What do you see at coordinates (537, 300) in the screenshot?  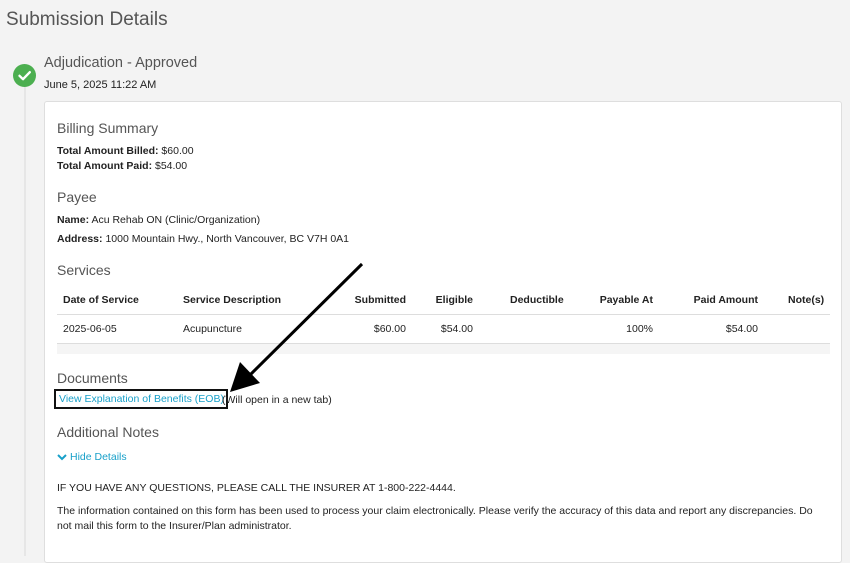 I see `column-header: Deductible` at bounding box center [537, 300].